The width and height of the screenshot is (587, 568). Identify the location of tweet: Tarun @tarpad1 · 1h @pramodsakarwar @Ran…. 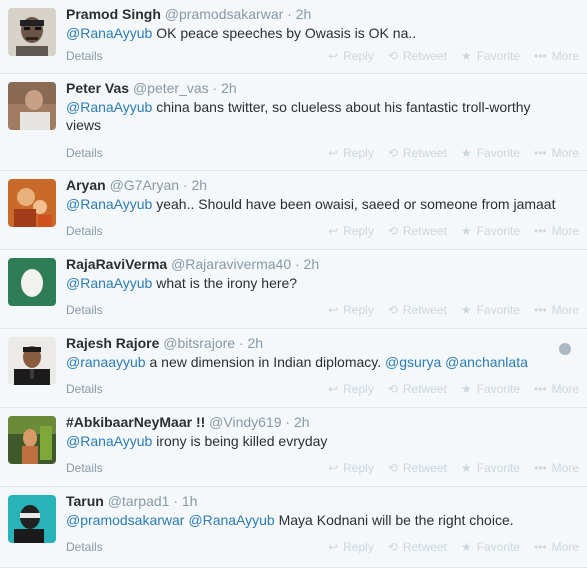
(293, 527).